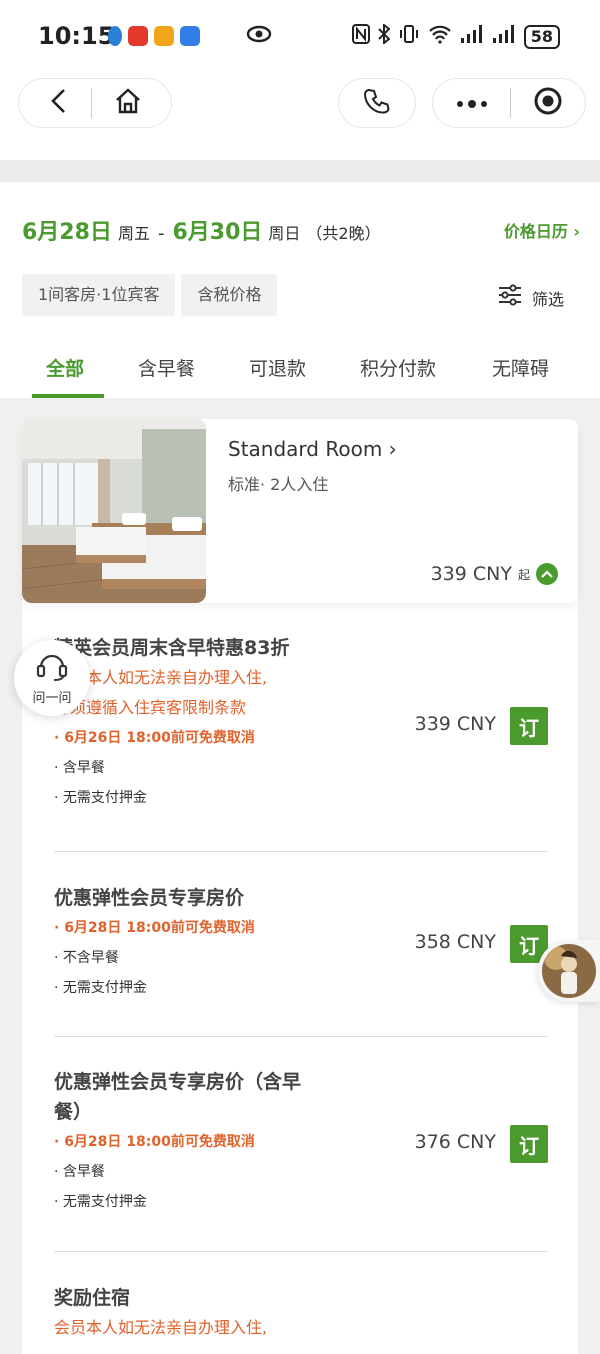  Describe the element at coordinates (455, 1142) in the screenshot. I see `rate-price: 376 CNY` at that location.